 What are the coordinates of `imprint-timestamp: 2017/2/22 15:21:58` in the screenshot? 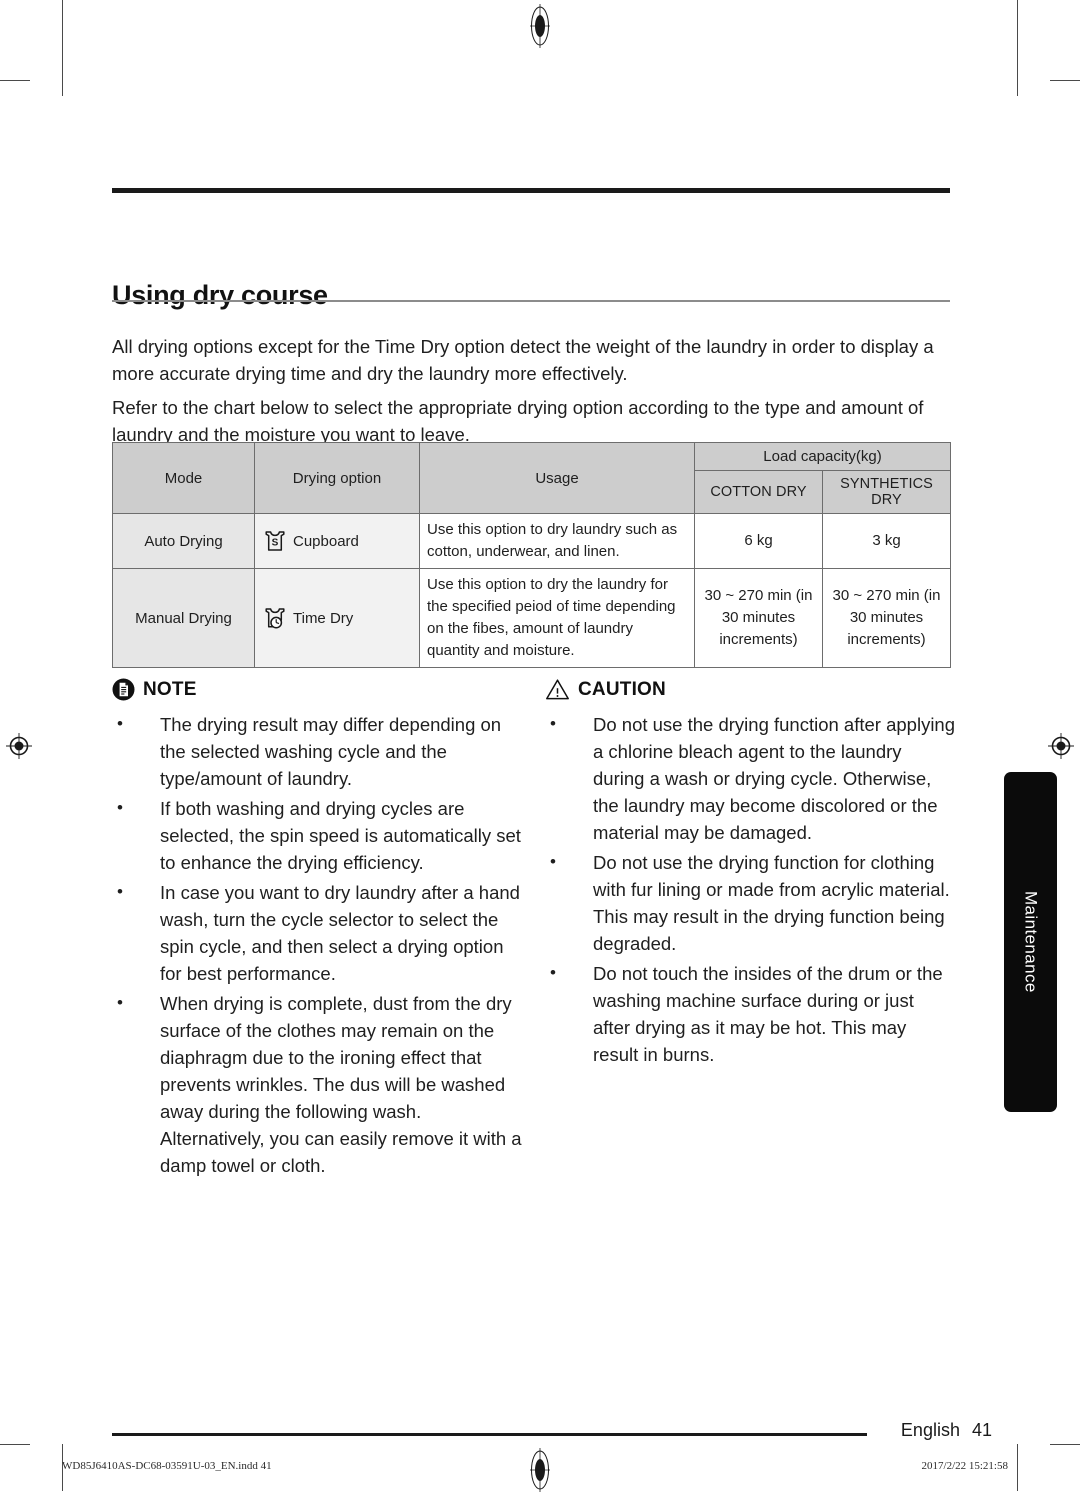 It's located at (964, 1466).